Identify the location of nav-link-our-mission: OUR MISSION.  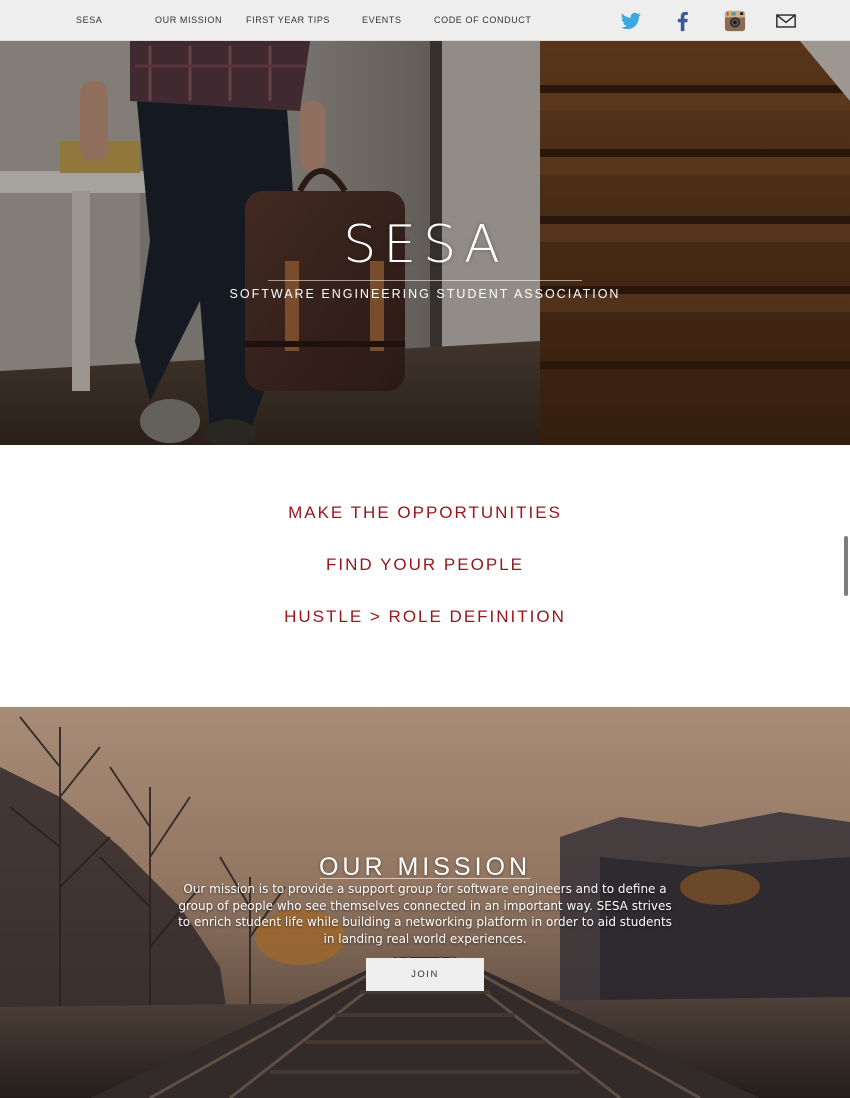
(188, 20).